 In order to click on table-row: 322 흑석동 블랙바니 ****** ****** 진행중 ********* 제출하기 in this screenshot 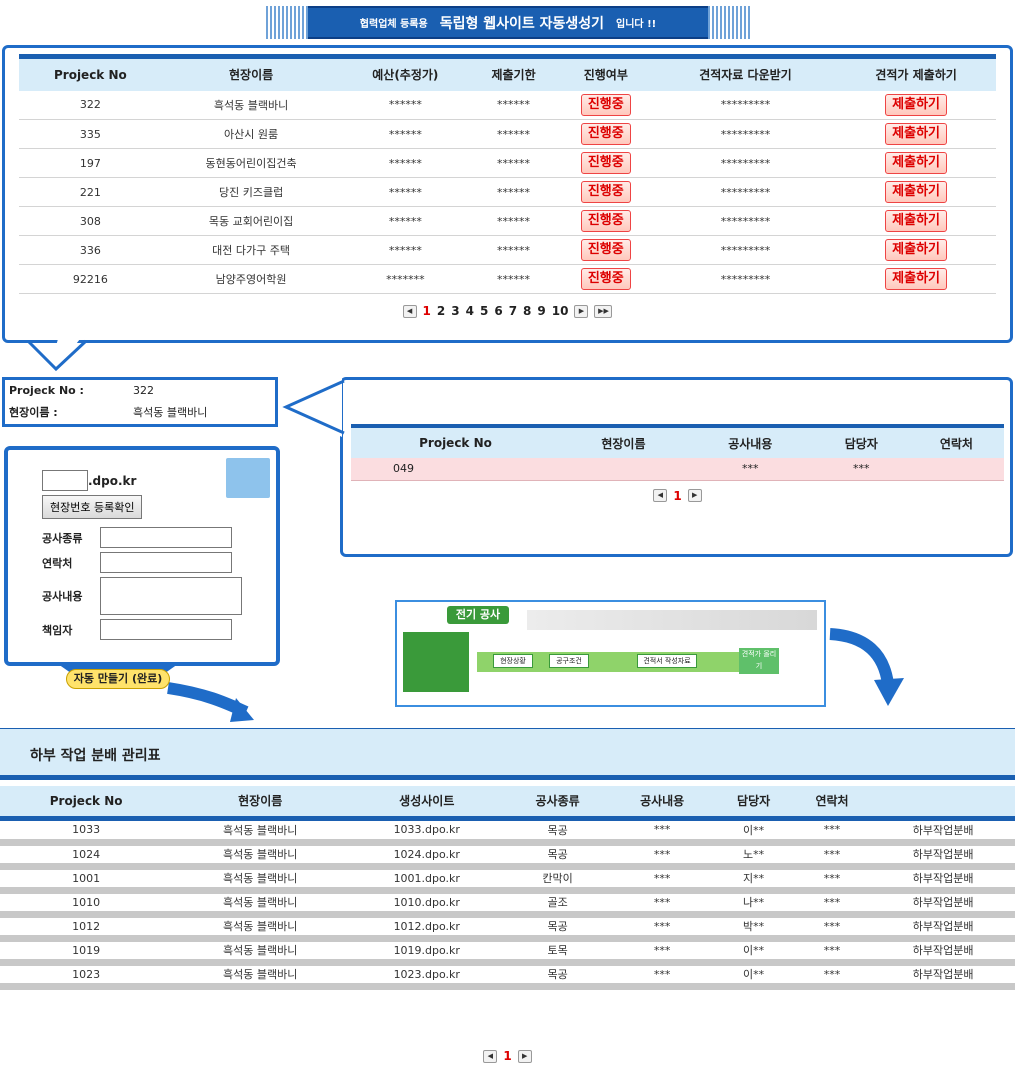, I will do `click(507, 105)`.